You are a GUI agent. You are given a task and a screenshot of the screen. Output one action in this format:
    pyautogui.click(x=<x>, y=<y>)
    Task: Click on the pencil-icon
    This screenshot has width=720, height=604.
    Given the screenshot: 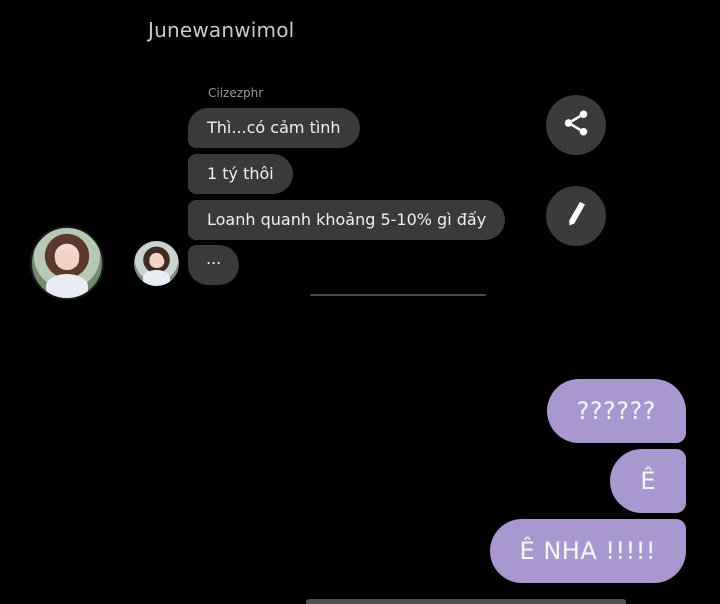 What is the action you would take?
    pyautogui.click(x=576, y=216)
    